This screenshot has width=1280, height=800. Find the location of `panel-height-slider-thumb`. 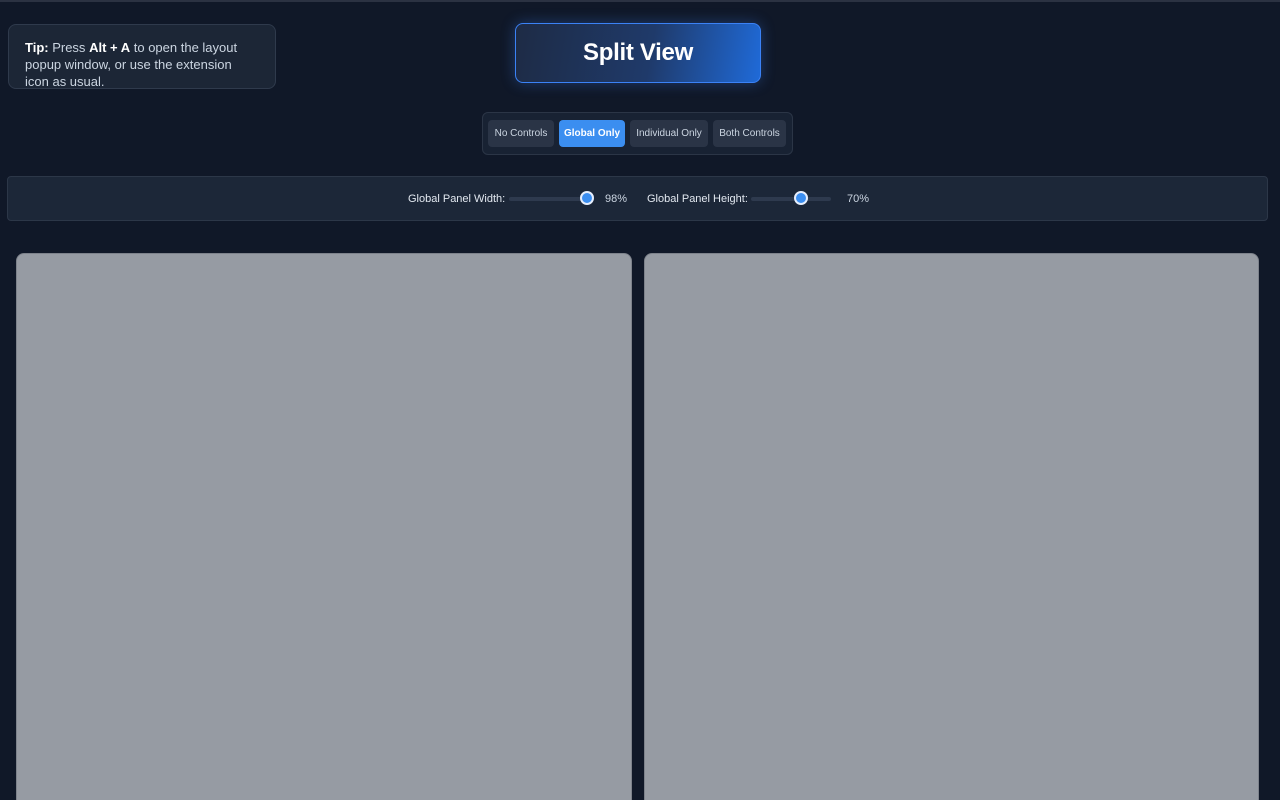

panel-height-slider-thumb is located at coordinates (801, 198).